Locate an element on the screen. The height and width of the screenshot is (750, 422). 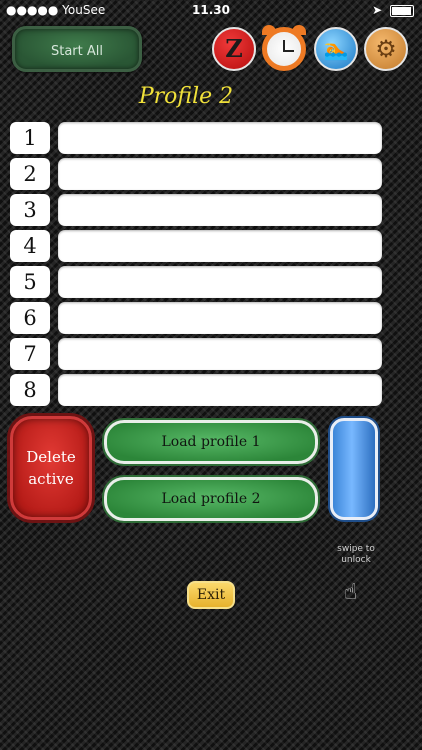
swimmer-button: 🏊 is located at coordinates (336, 49).